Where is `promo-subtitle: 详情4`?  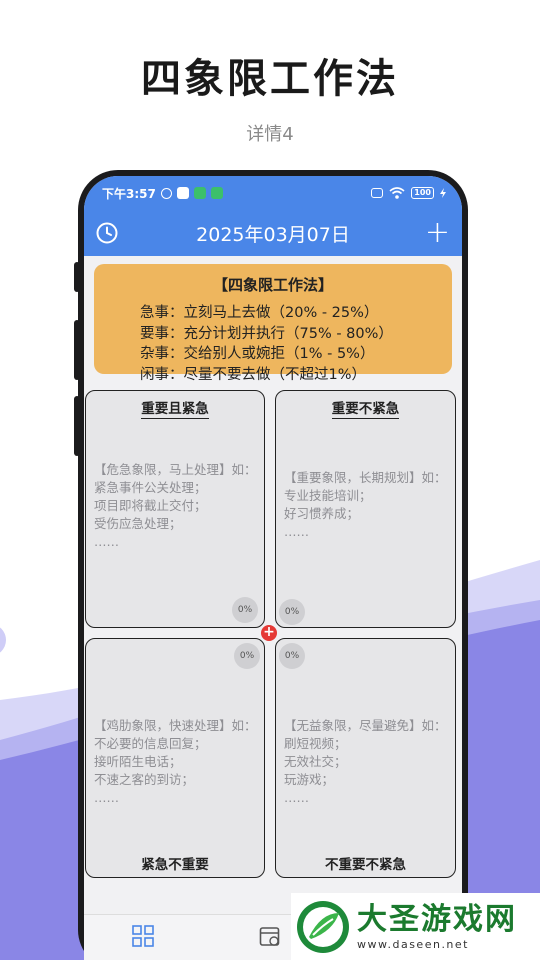 promo-subtitle: 详情4 is located at coordinates (270, 134).